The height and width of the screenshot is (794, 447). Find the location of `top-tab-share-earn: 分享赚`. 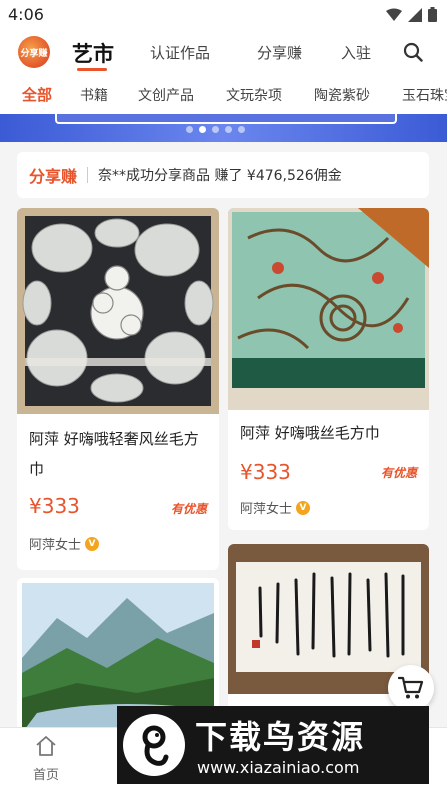

top-tab-share-earn: 分享赚 is located at coordinates (279, 52).